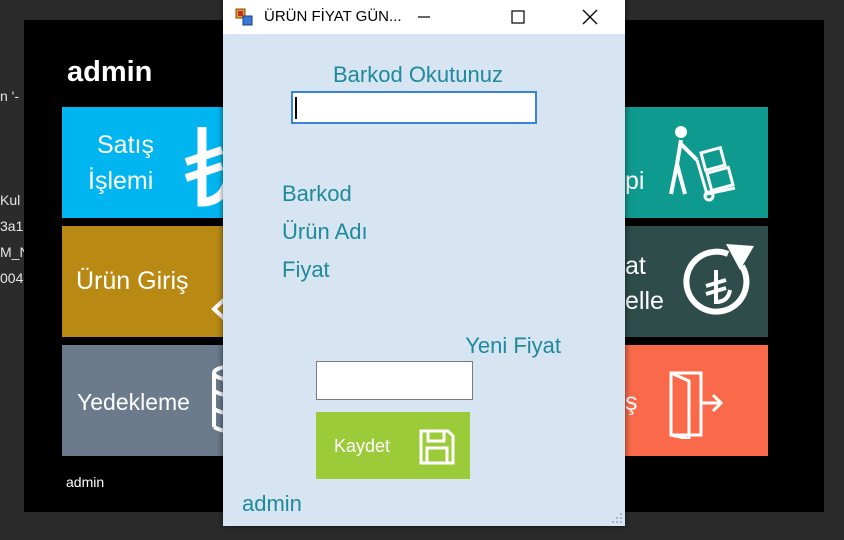  I want to click on exit-door-icon, so click(696, 405).